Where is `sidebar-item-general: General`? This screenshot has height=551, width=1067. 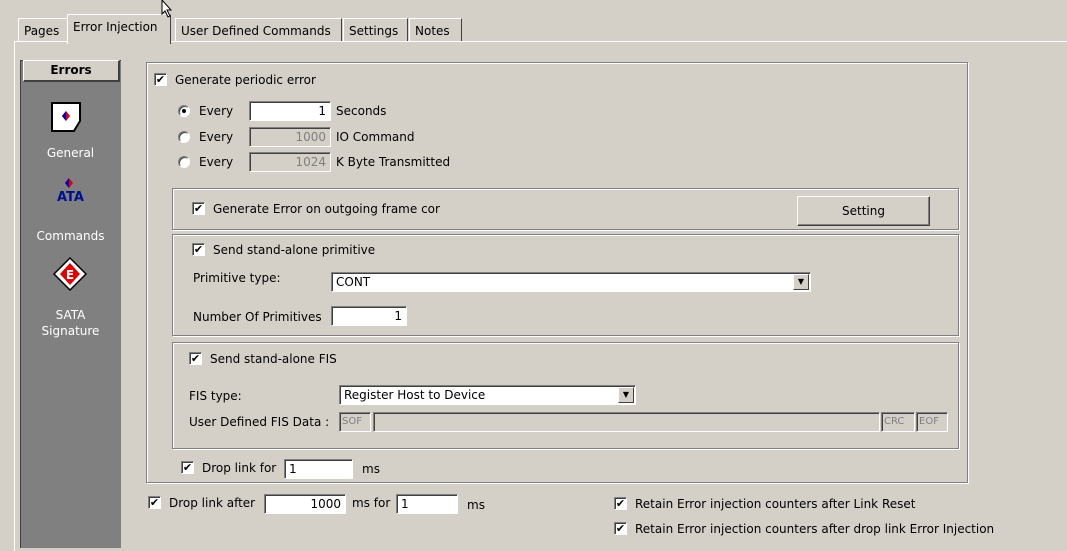
sidebar-item-general: General is located at coordinates (70, 153).